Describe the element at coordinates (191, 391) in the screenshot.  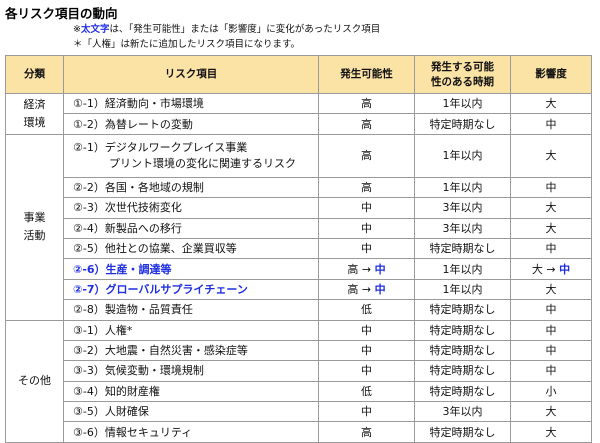
I see `risk-name: ③-4）知的財産権` at that location.